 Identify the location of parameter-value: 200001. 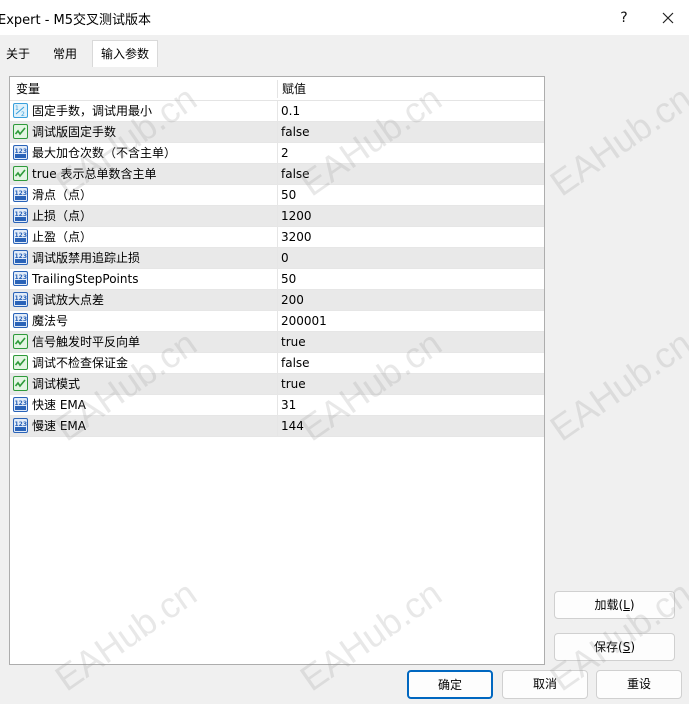
(304, 321).